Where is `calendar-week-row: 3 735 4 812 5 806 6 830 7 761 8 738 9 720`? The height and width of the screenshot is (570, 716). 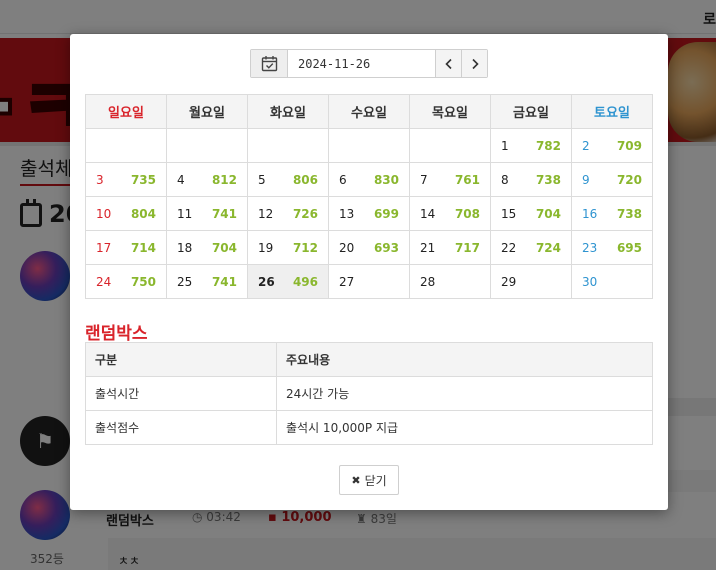
calendar-week-row: 3 735 4 812 5 806 6 830 7 761 8 738 9 720 is located at coordinates (369, 179).